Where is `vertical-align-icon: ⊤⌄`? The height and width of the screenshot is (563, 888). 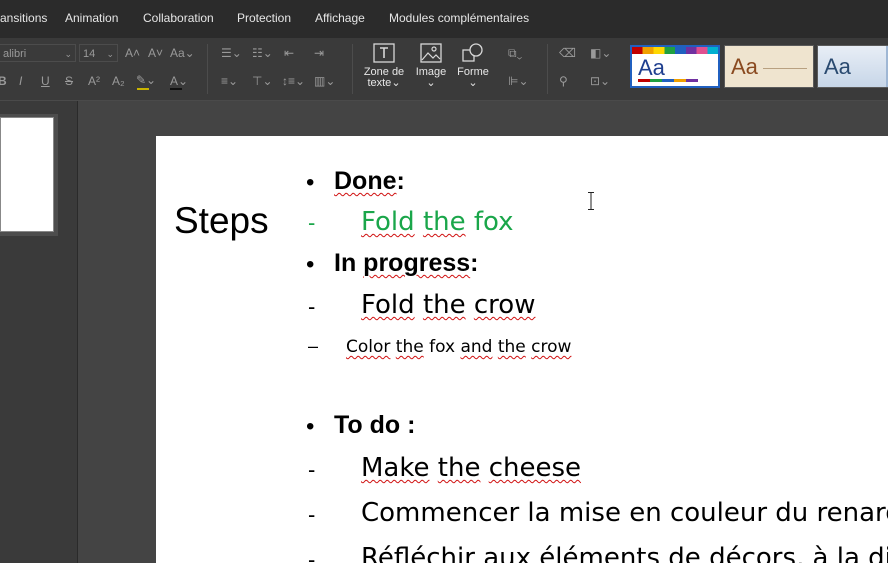 vertical-align-icon: ⊤⌄ is located at coordinates (262, 81).